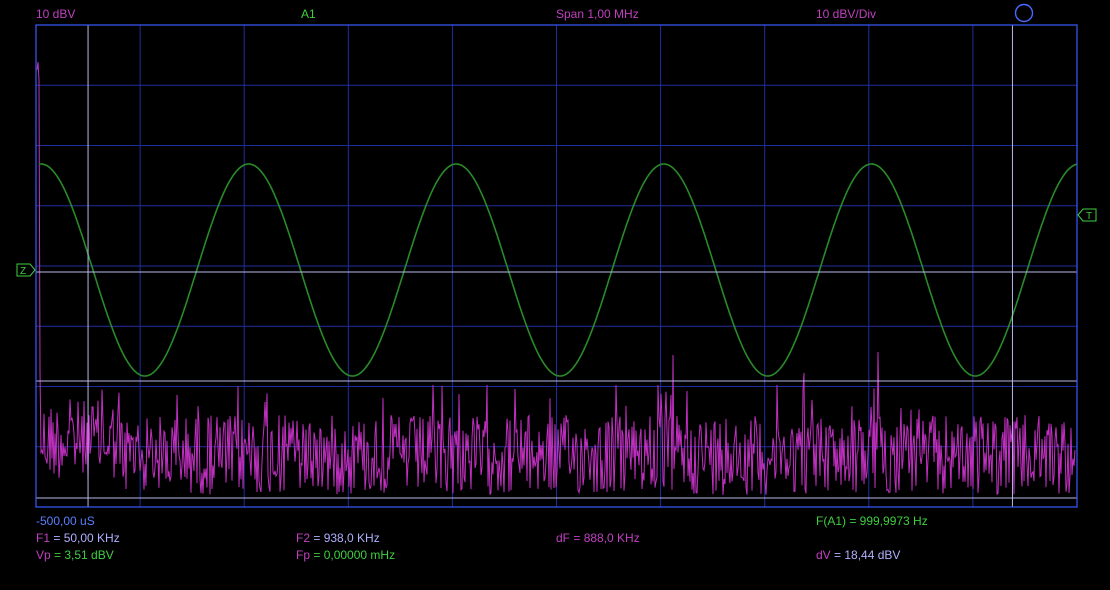 The image size is (1110, 590). Describe the element at coordinates (308, 14) in the screenshot. I see `channel-label: A1` at that location.